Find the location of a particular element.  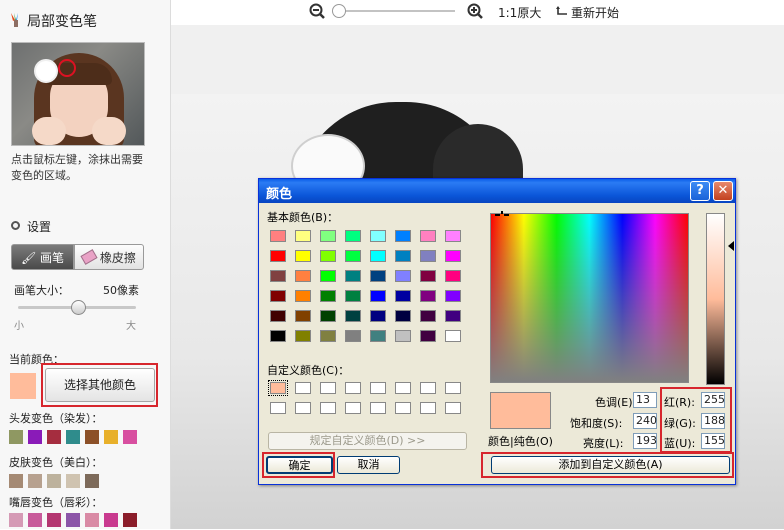

zoom-in-icon is located at coordinates (475, 11).